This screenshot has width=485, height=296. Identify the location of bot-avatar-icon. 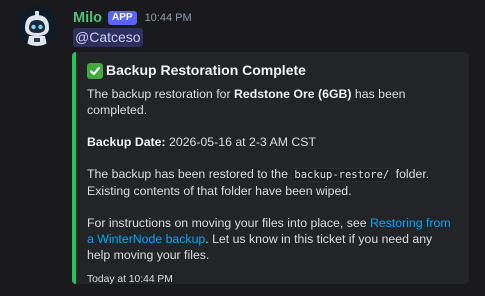
(37, 26).